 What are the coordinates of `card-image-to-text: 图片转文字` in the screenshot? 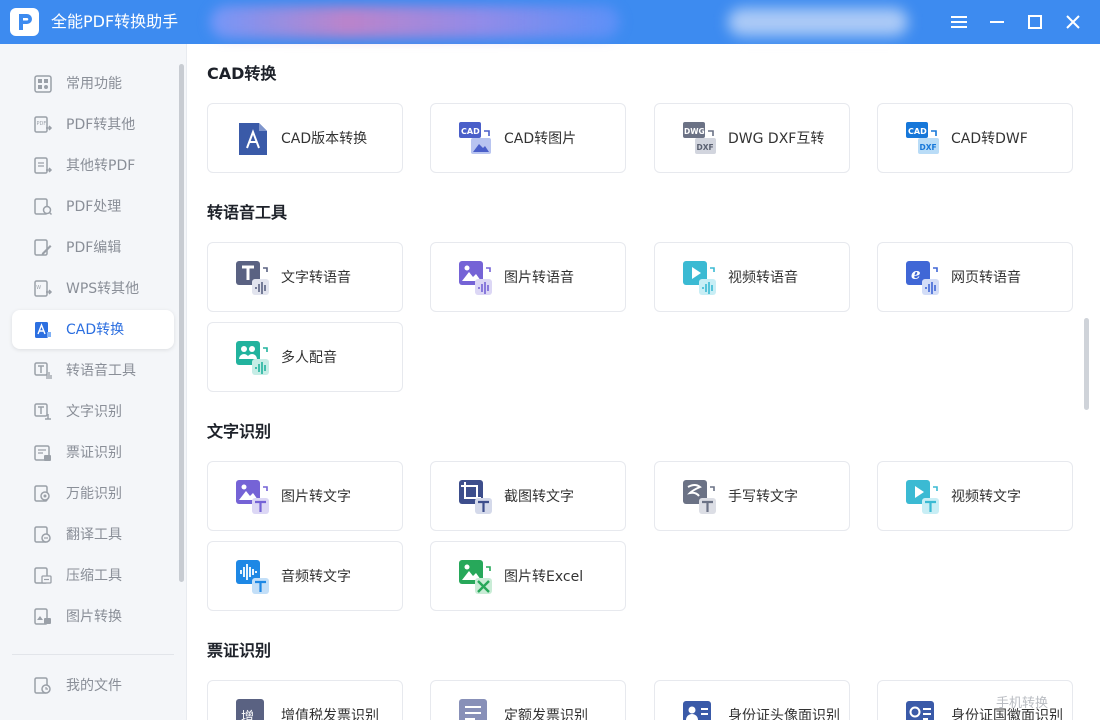 It's located at (305, 496).